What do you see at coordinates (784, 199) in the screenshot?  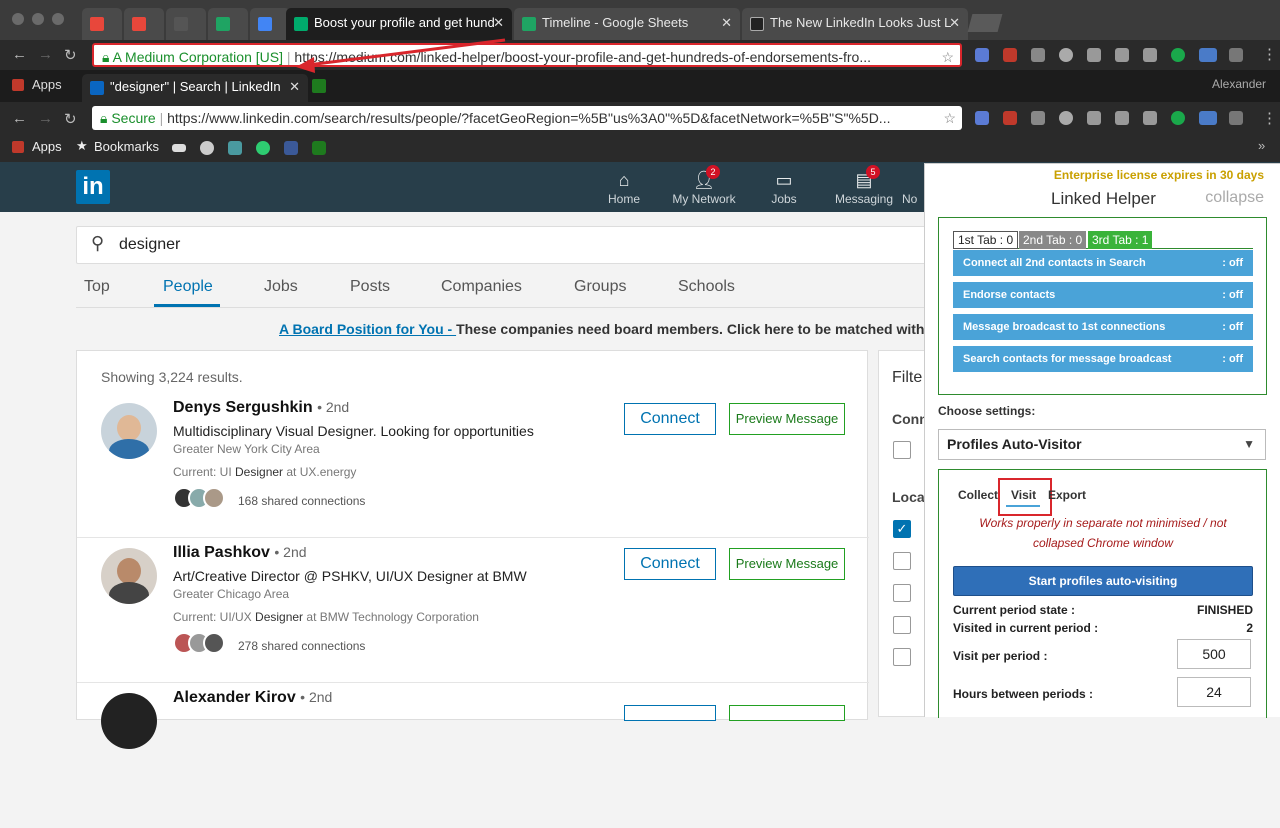 I see `nav-label: Jobs` at bounding box center [784, 199].